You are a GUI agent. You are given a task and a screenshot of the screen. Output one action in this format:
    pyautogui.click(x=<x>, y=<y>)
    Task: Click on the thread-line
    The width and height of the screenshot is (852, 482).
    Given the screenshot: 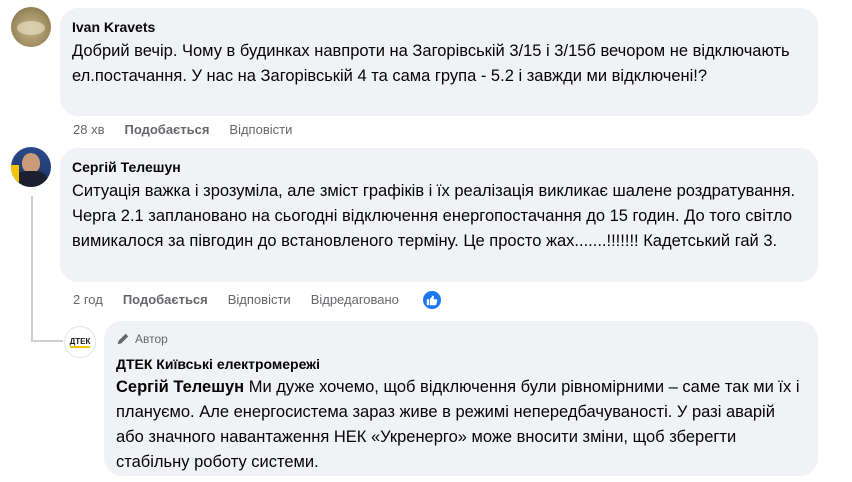 What is the action you would take?
    pyautogui.click(x=32, y=269)
    